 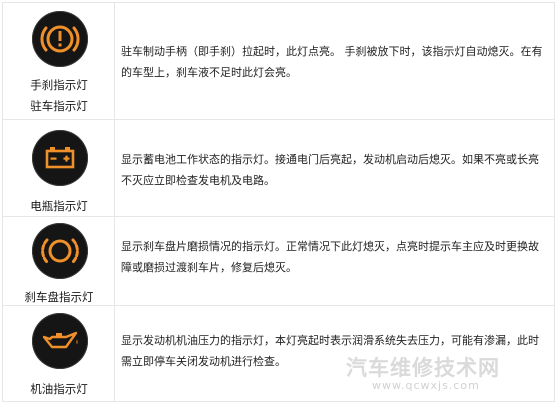 What do you see at coordinates (426, 385) in the screenshot?
I see `watermark-url: www.qcwxjs.com` at bounding box center [426, 385].